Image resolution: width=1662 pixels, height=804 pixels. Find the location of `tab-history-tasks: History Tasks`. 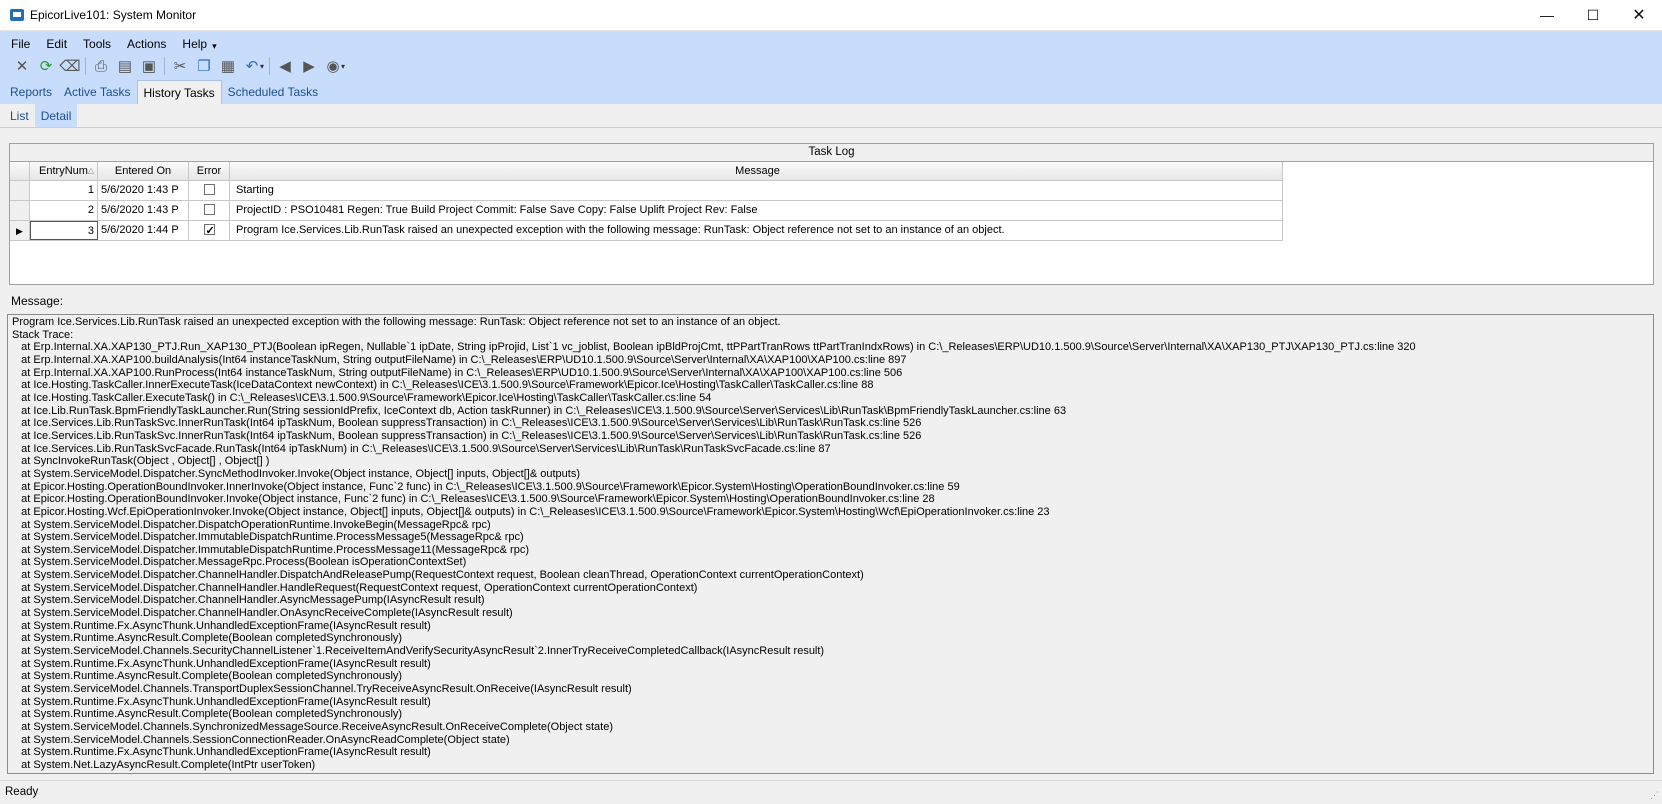

tab-history-tasks: History Tasks is located at coordinates (179, 92).